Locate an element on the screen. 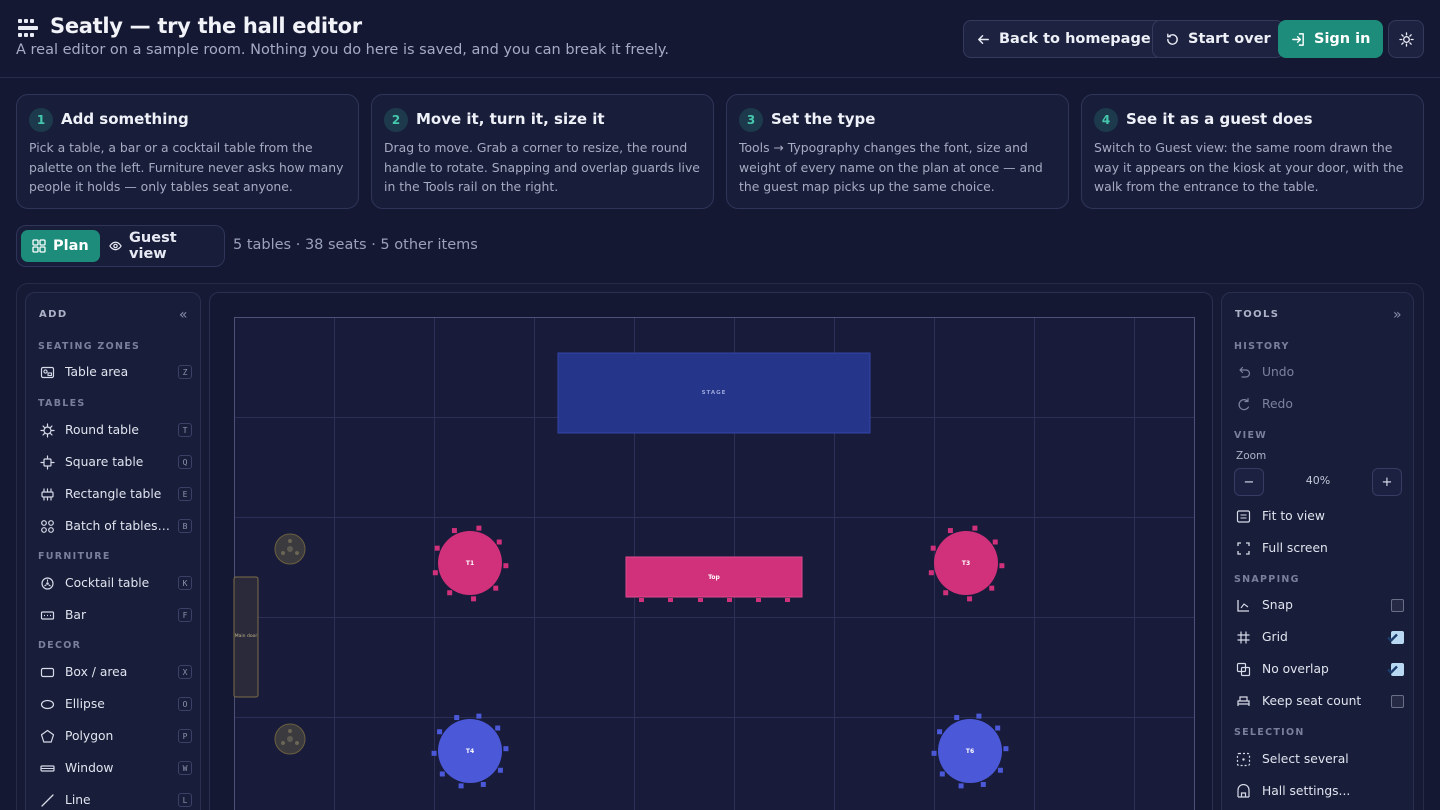  keep-seat-count-toggle: Keep seat count is located at coordinates (1320, 701).